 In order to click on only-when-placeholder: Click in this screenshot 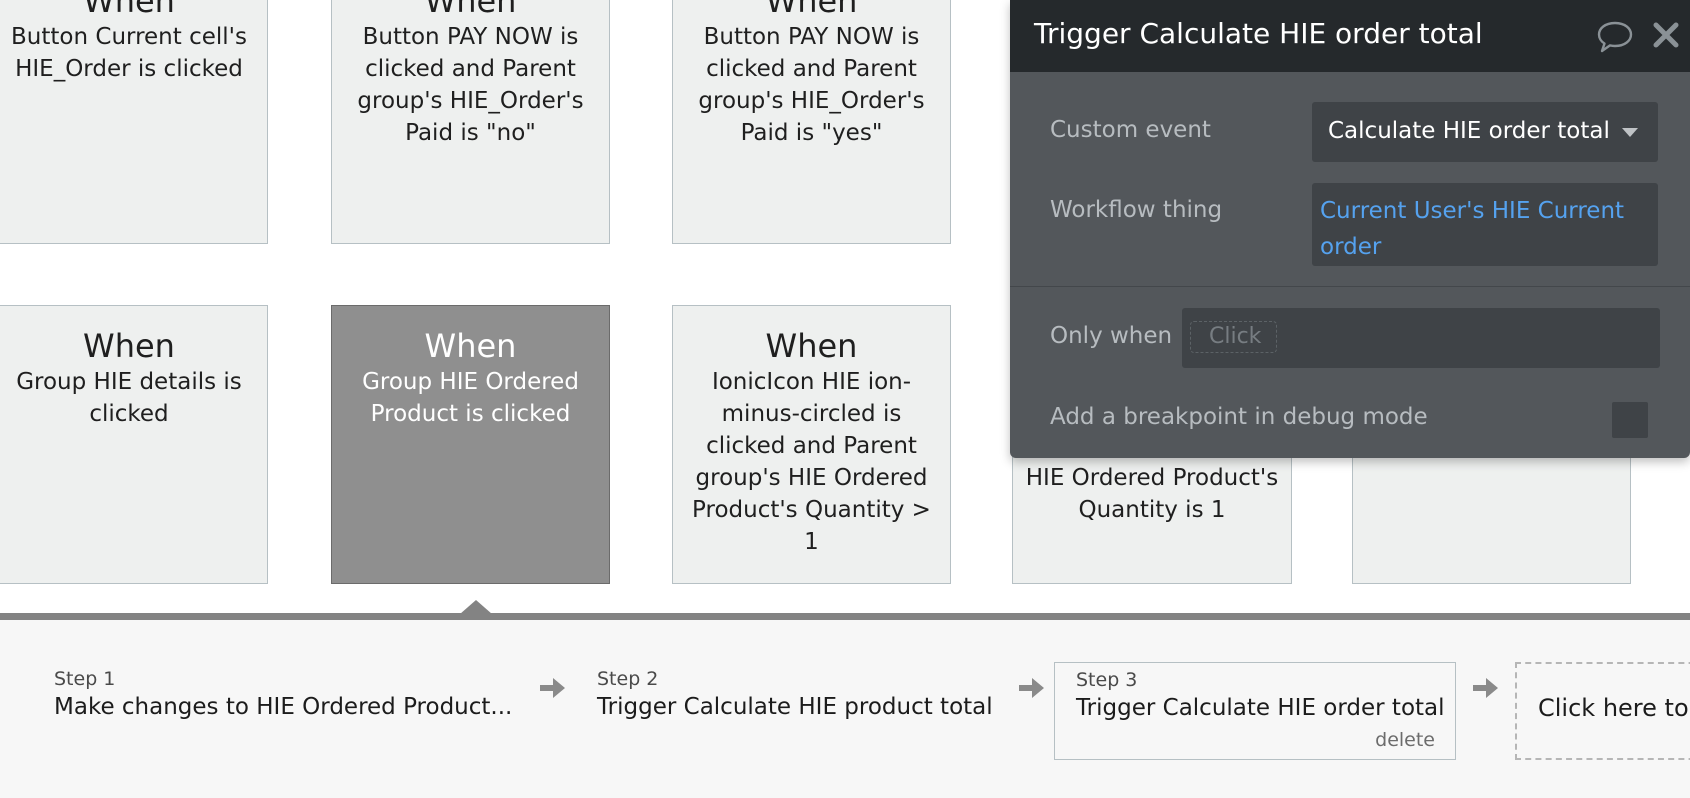, I will do `click(1235, 336)`.